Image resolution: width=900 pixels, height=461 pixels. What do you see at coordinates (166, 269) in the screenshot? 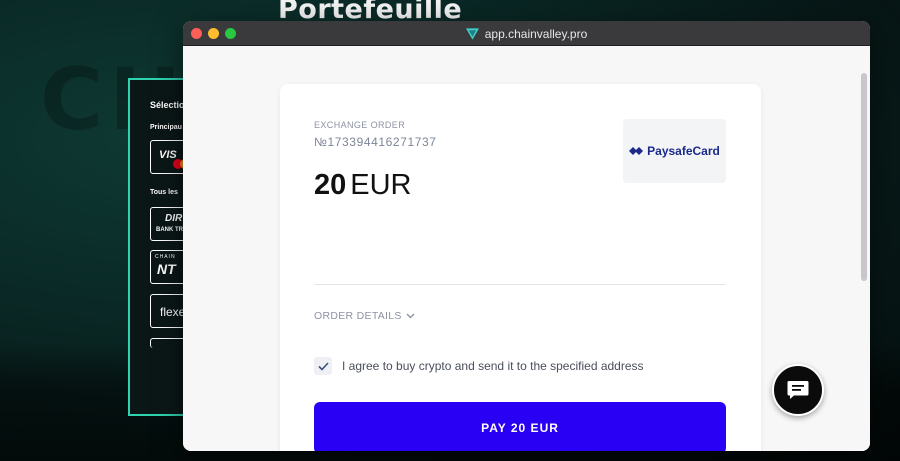
I see `chain-main-label: NT` at bounding box center [166, 269].